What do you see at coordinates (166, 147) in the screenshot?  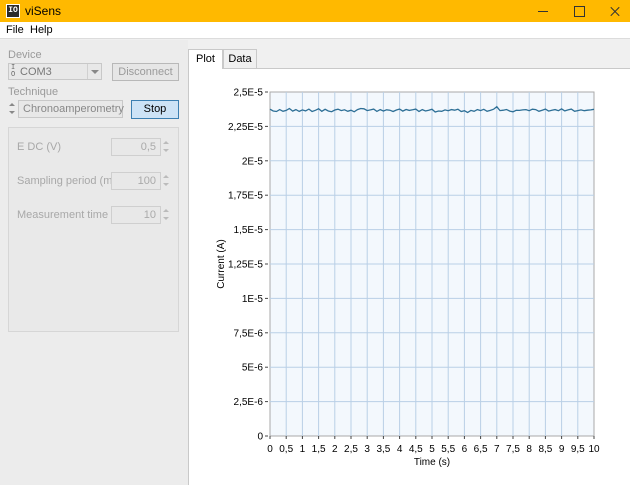 I see `edc-spinner` at bounding box center [166, 147].